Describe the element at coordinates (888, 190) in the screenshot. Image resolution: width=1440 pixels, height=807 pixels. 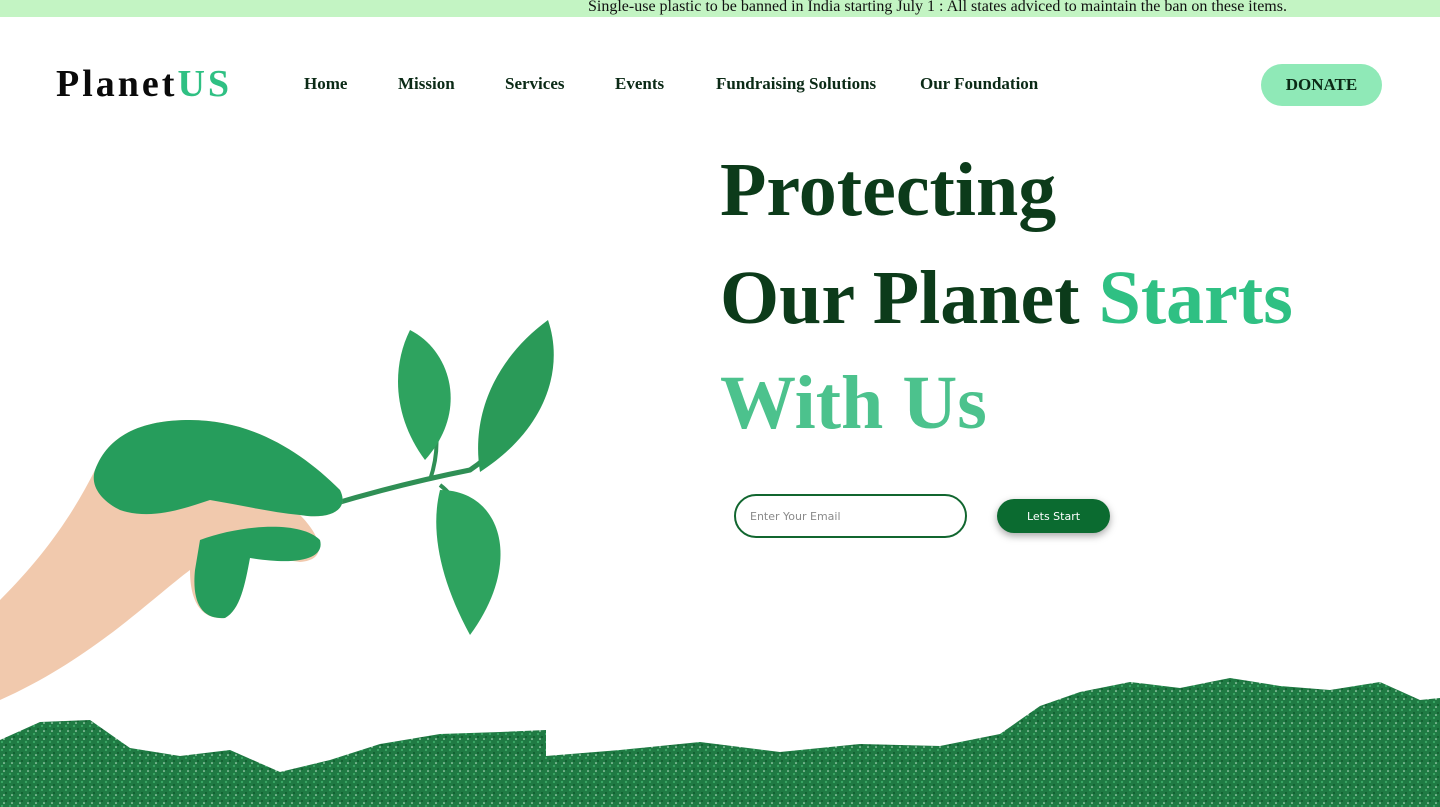
I see `hero-title-line1: Protecting` at that location.